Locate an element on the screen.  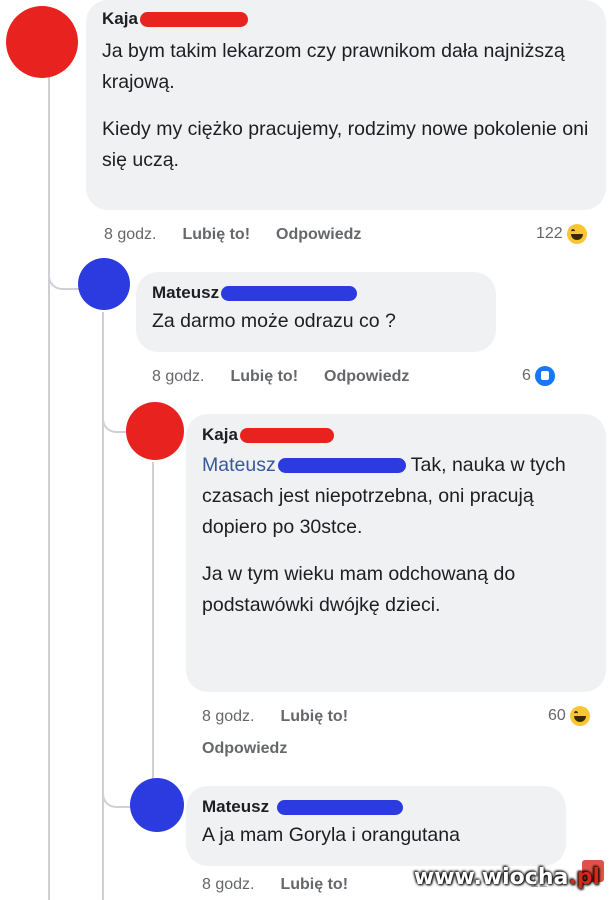
thread-line-main is located at coordinates (49, 485).